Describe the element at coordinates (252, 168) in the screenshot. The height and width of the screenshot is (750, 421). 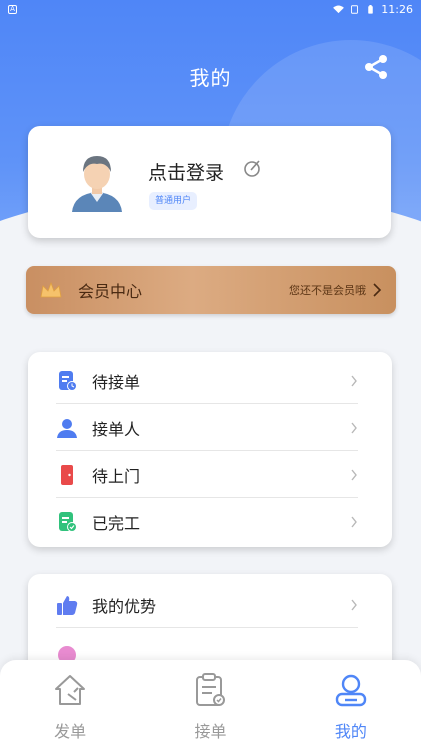
I see `edit-icon` at that location.